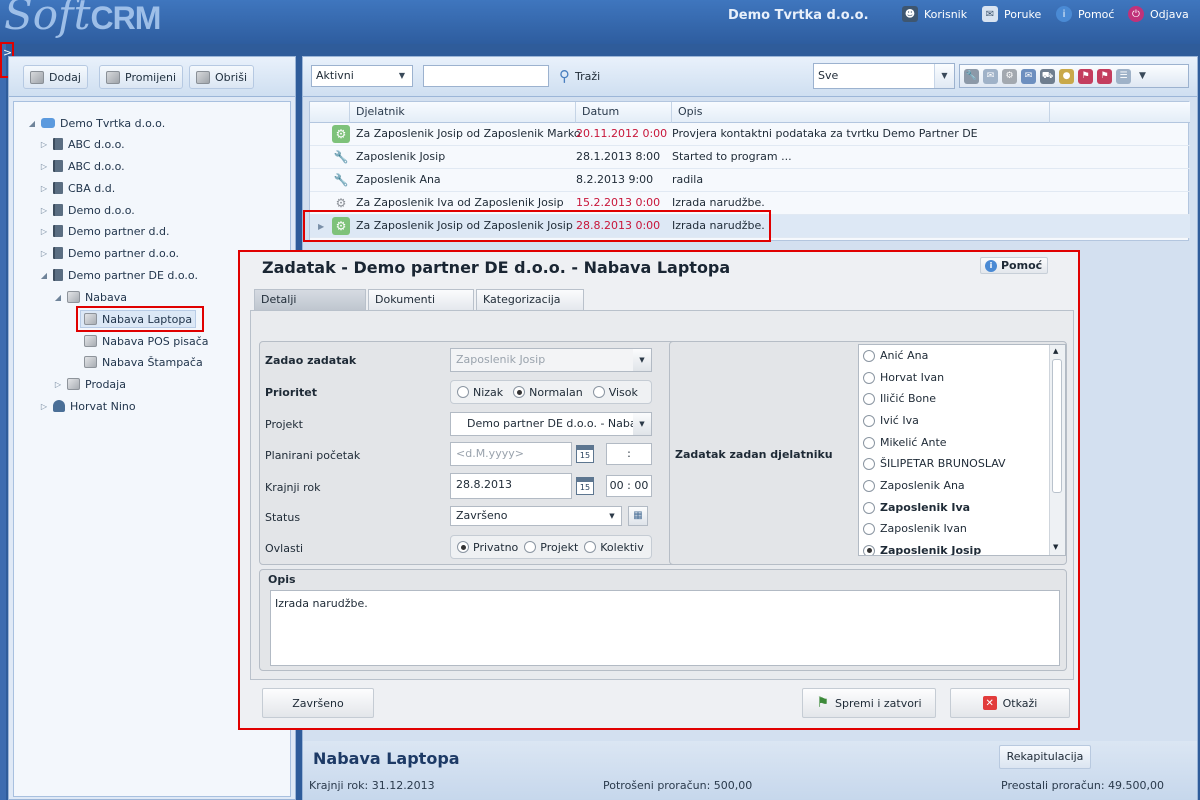  Describe the element at coordinates (869, 398) in the screenshot. I see `radio-icon` at that location.